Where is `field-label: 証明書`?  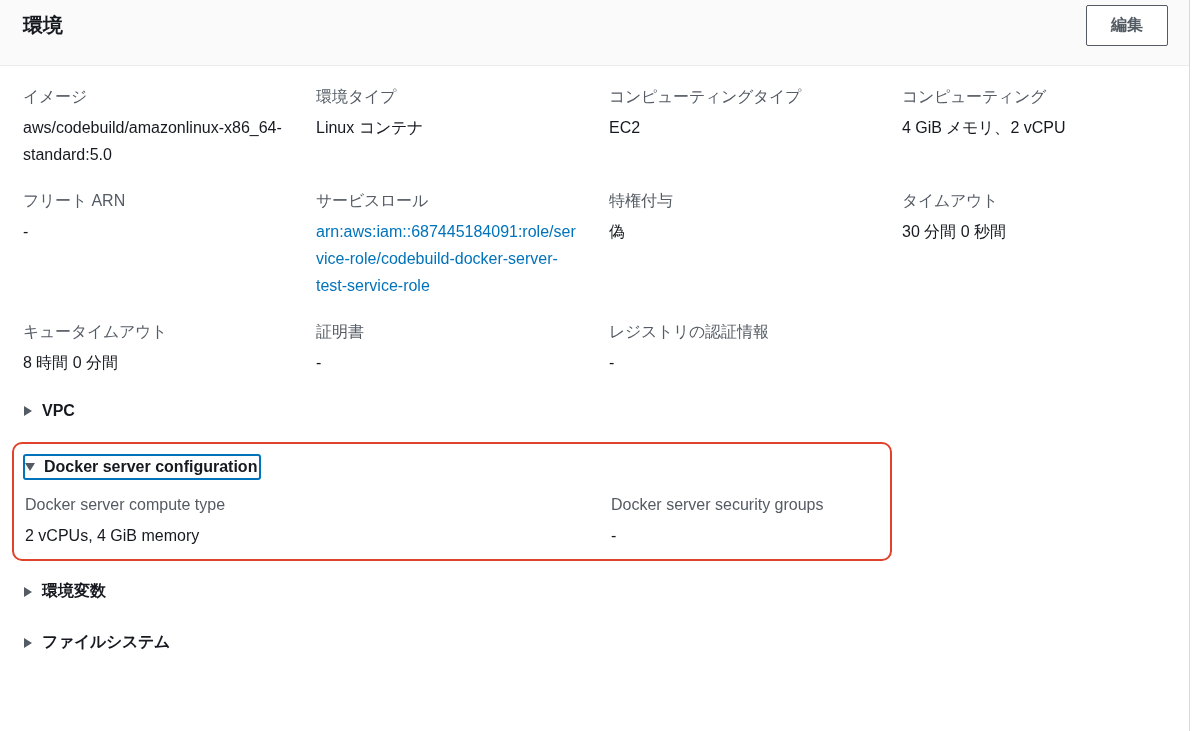 field-label: 証明書 is located at coordinates (340, 332).